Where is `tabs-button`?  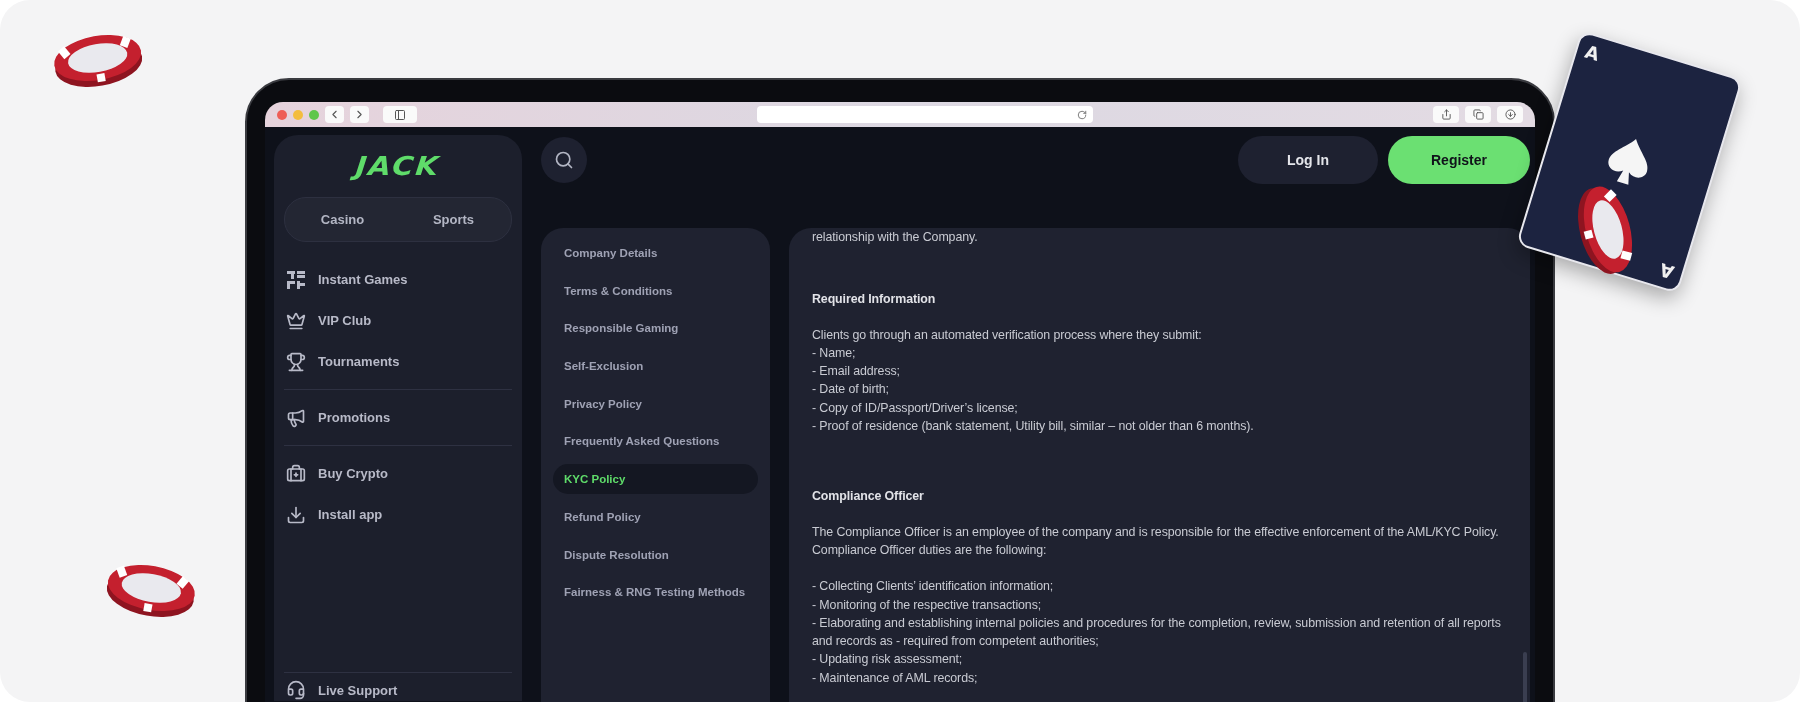
tabs-button is located at coordinates (1478, 114).